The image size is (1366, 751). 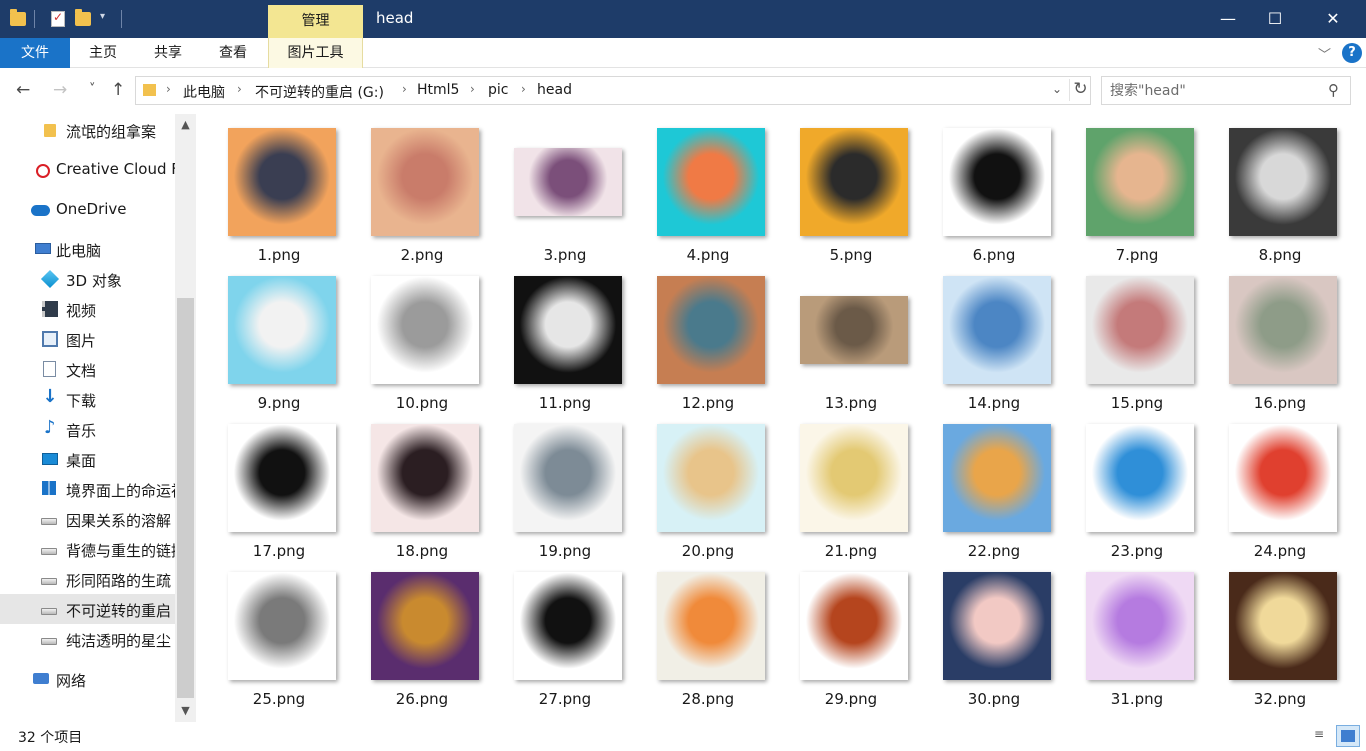 What do you see at coordinates (87, 639) in the screenshot?
I see `nav-item-drive: 纯洁透明的星尘` at bounding box center [87, 639].